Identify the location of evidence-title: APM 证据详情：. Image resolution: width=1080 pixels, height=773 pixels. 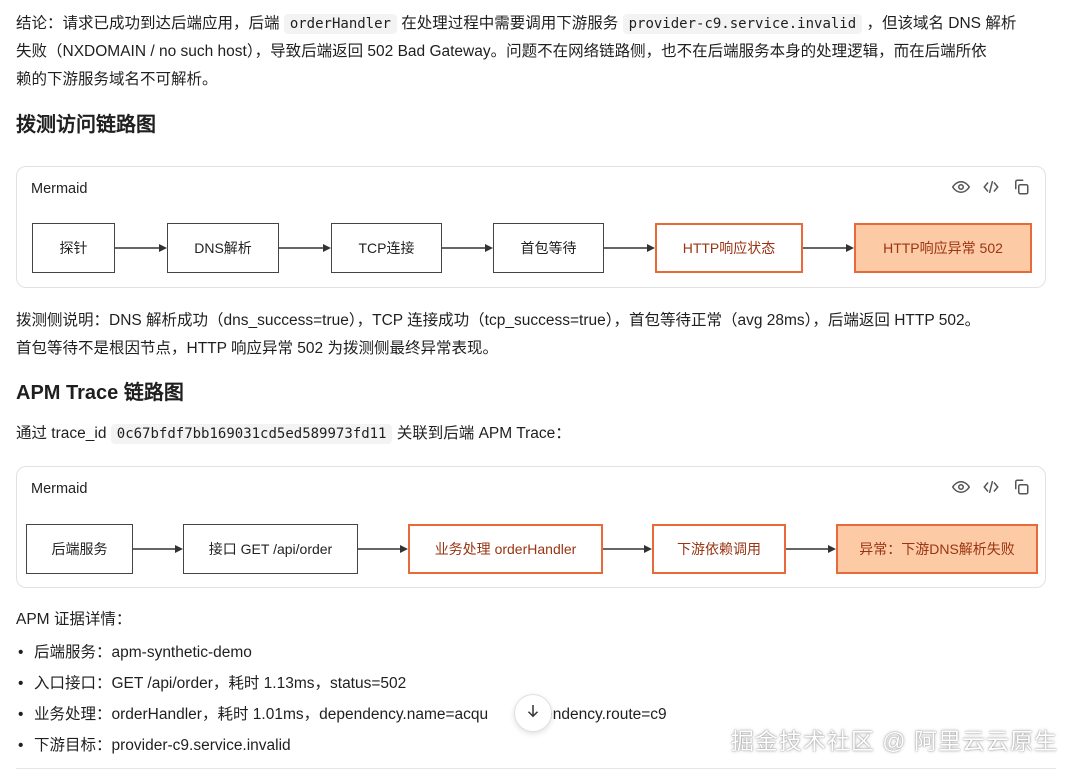
(74, 619).